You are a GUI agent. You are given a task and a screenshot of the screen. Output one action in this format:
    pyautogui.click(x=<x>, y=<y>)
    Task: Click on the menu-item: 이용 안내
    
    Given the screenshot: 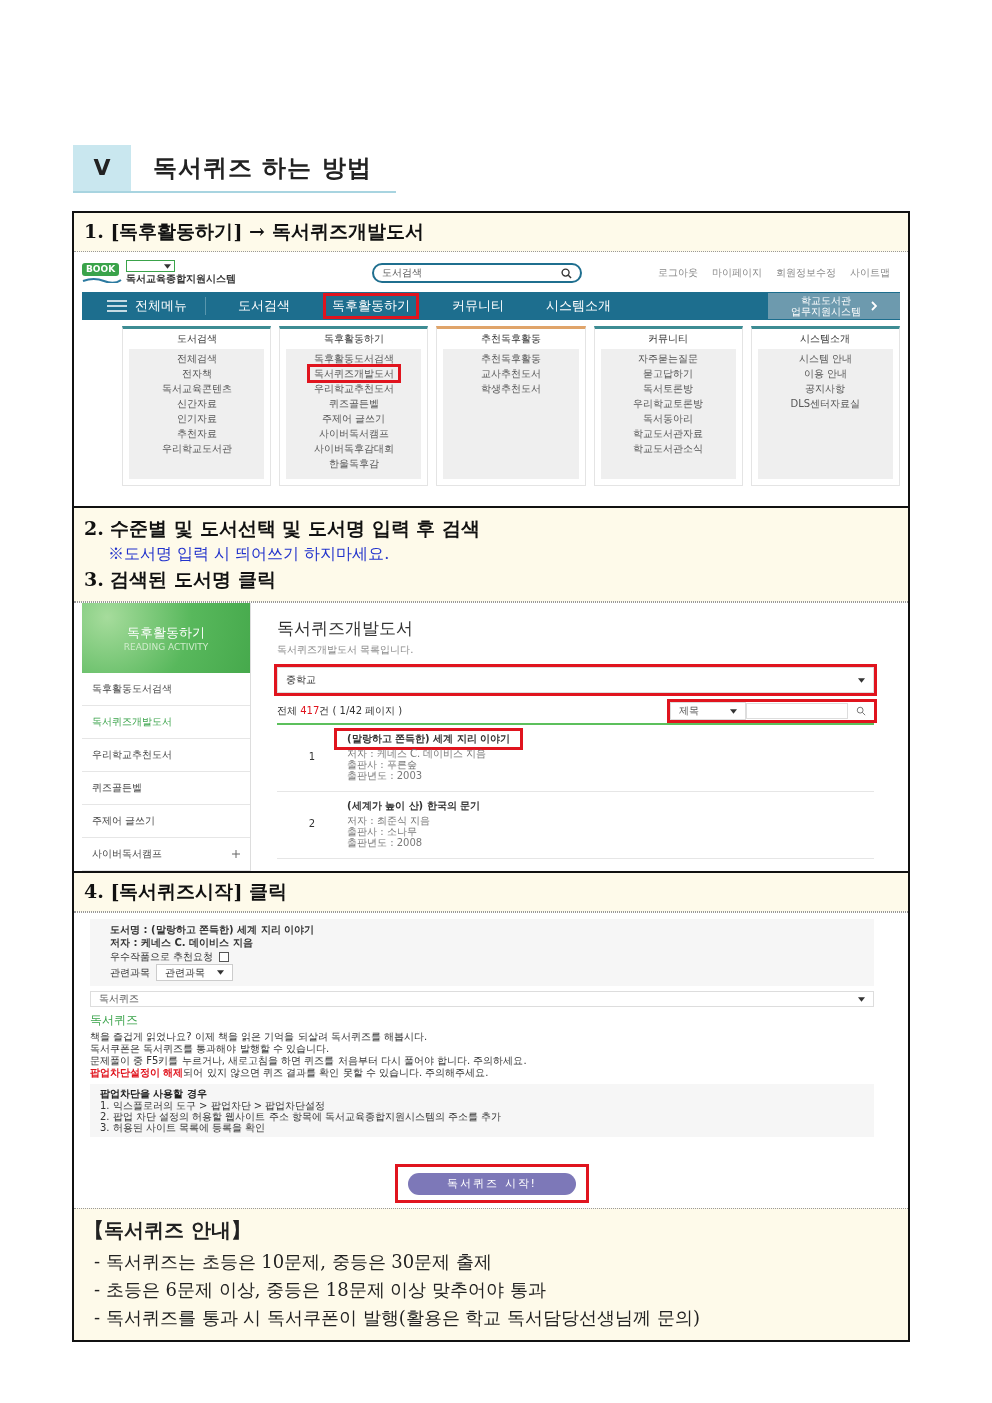 What is the action you would take?
    pyautogui.click(x=825, y=373)
    